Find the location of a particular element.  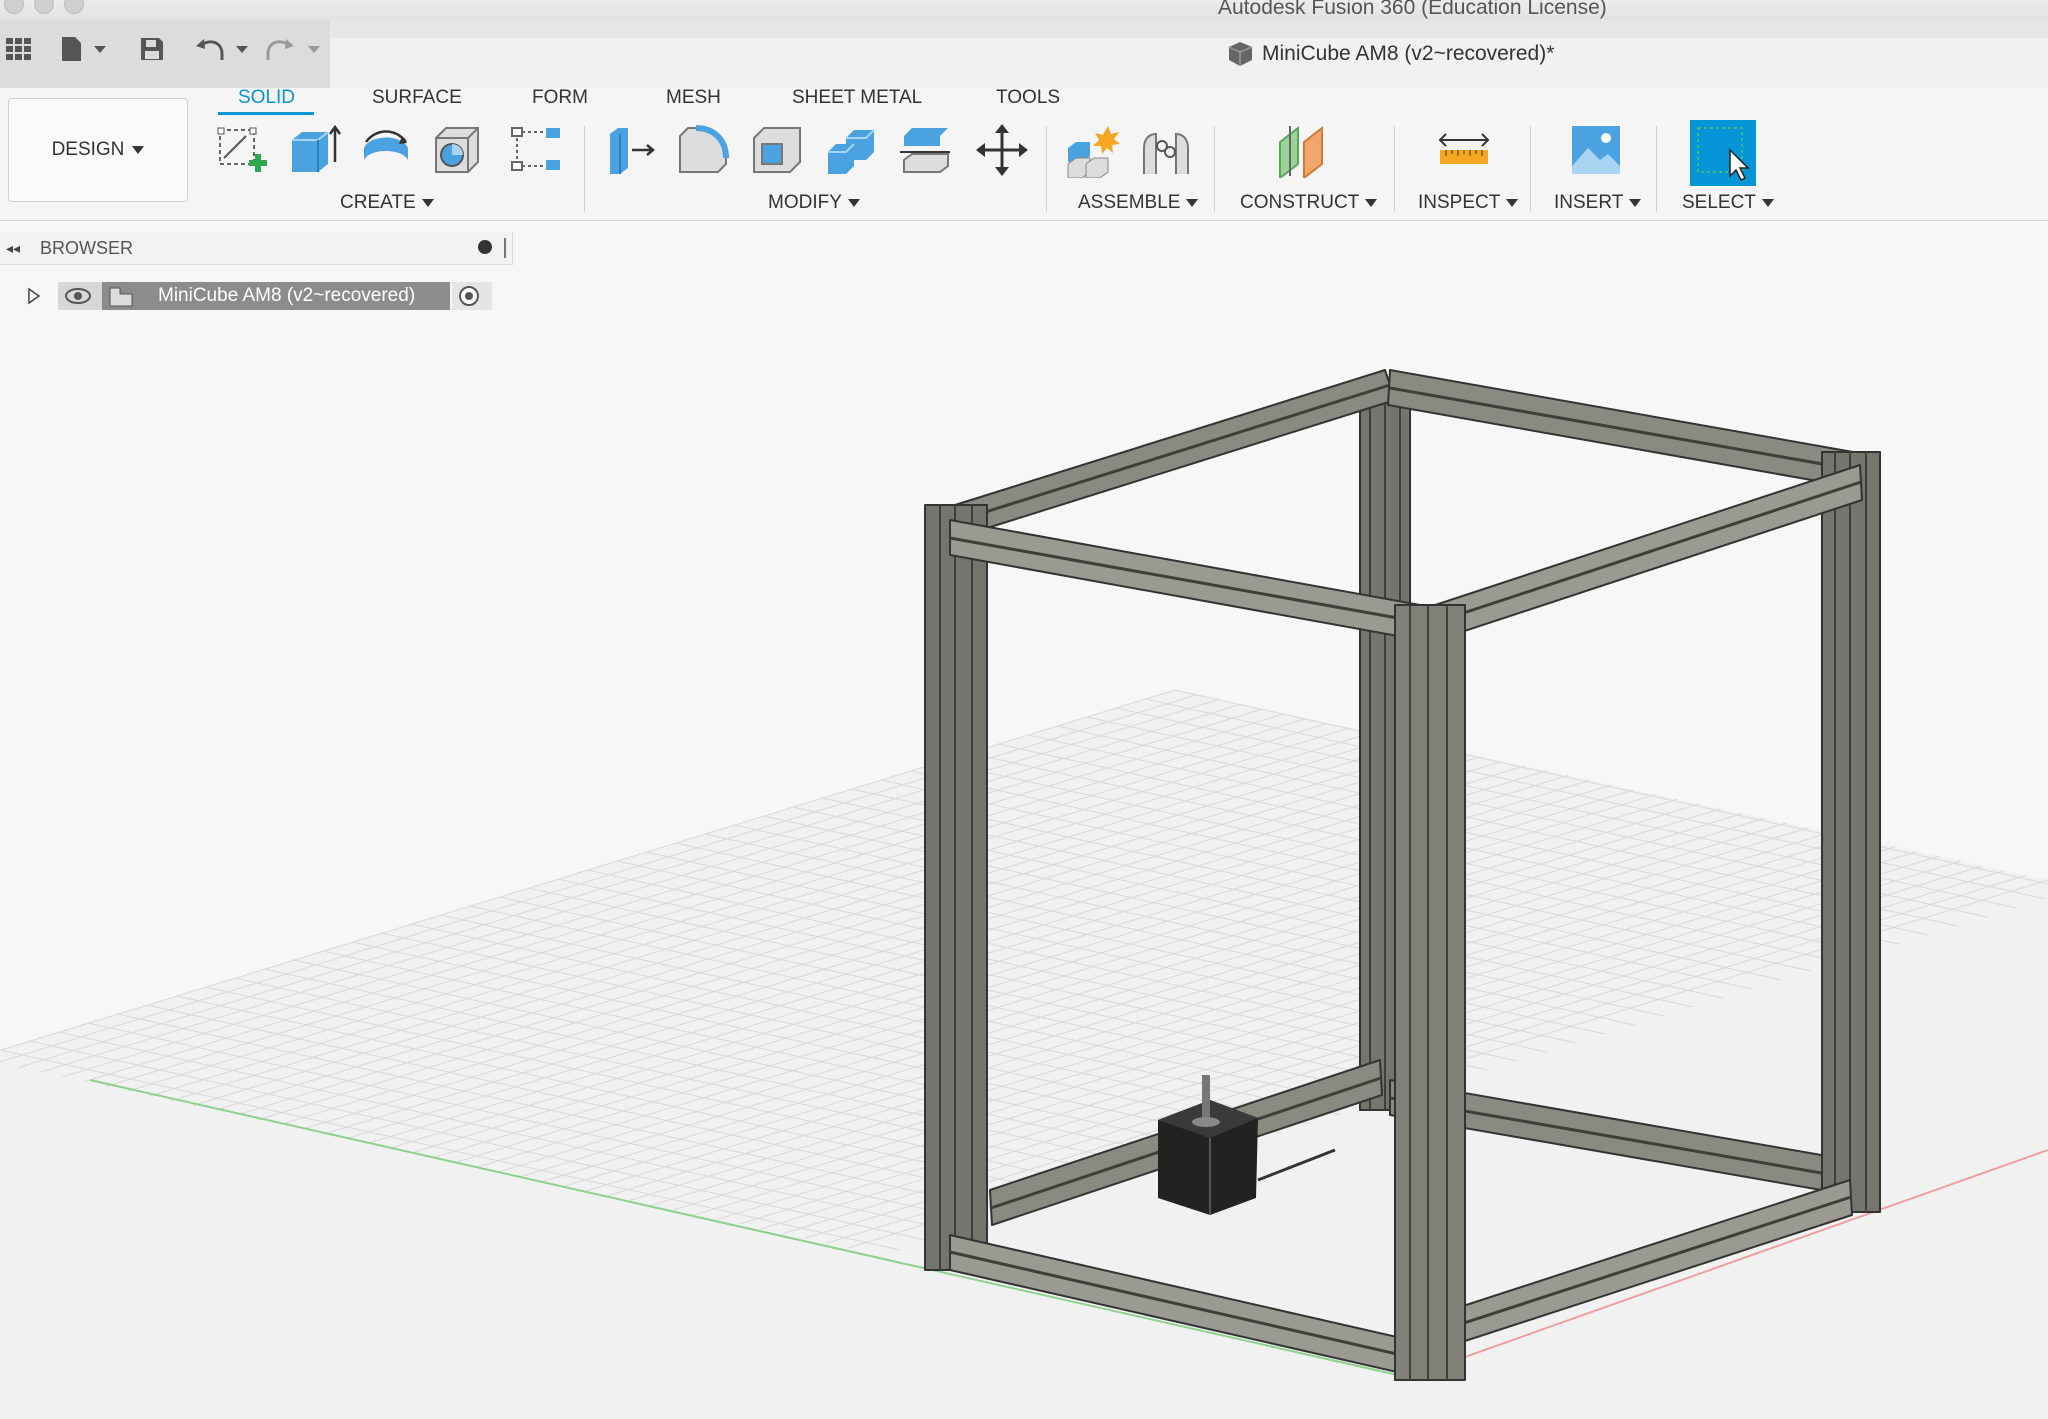

browser-root-node: MiniCube AM8 (v2~recovered) is located at coordinates (250, 296).